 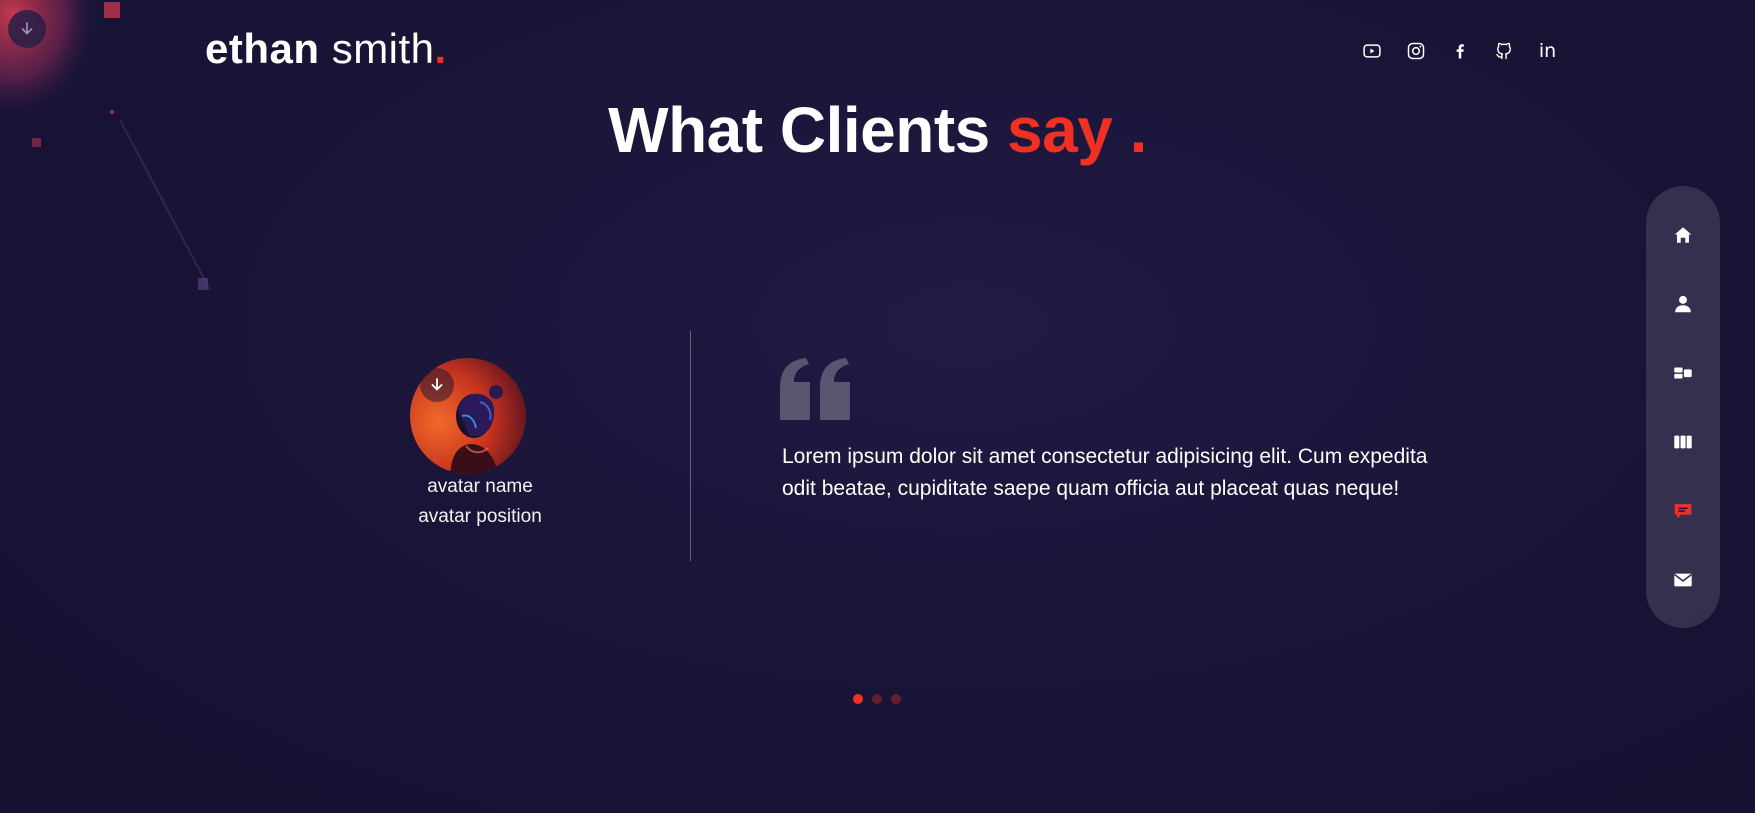 I want to click on side-navigation, so click(x=1683, y=407).